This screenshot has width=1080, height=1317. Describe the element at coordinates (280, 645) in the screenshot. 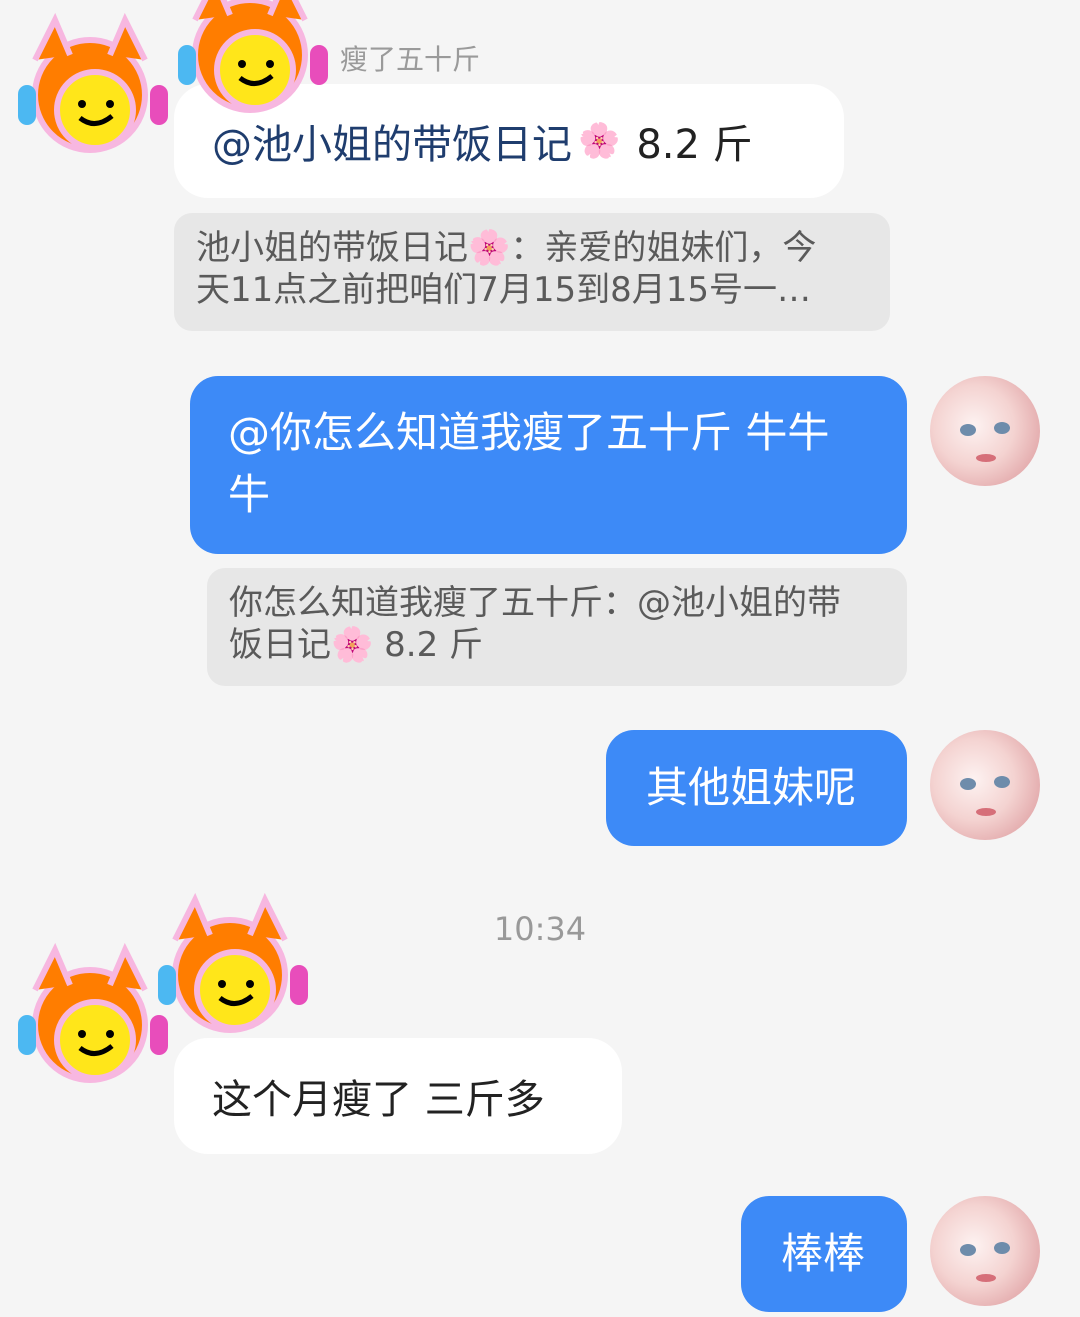

I see `quote-text: 饭日记` at that location.